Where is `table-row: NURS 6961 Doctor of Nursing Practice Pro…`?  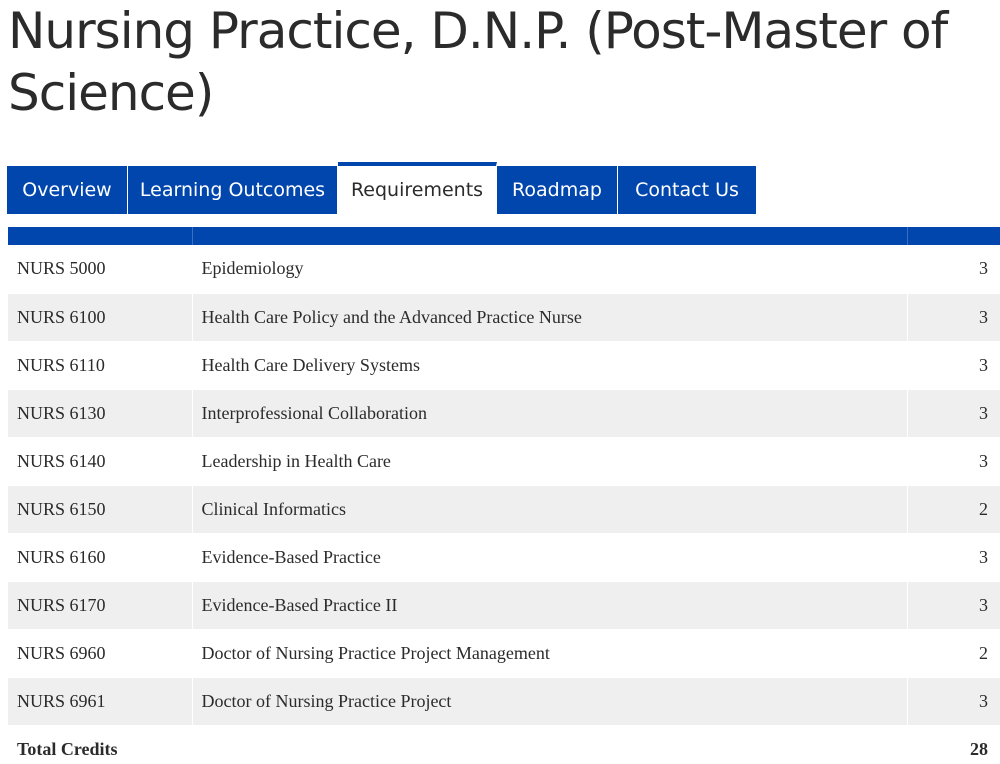
table-row: NURS 6961 Doctor of Nursing Practice Pro… is located at coordinates (504, 701).